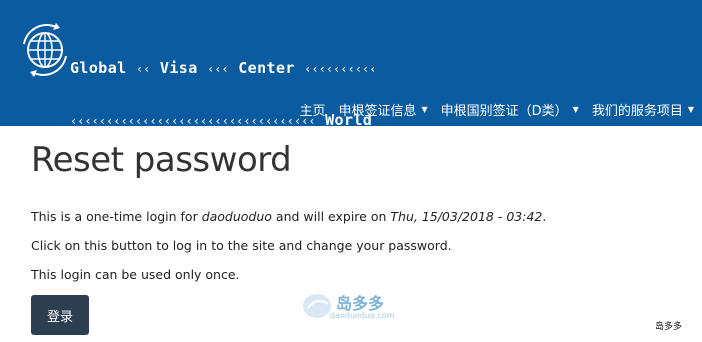  I want to click on nav-item-national-visa: 申根国别签证（D类） ▼, so click(510, 109).